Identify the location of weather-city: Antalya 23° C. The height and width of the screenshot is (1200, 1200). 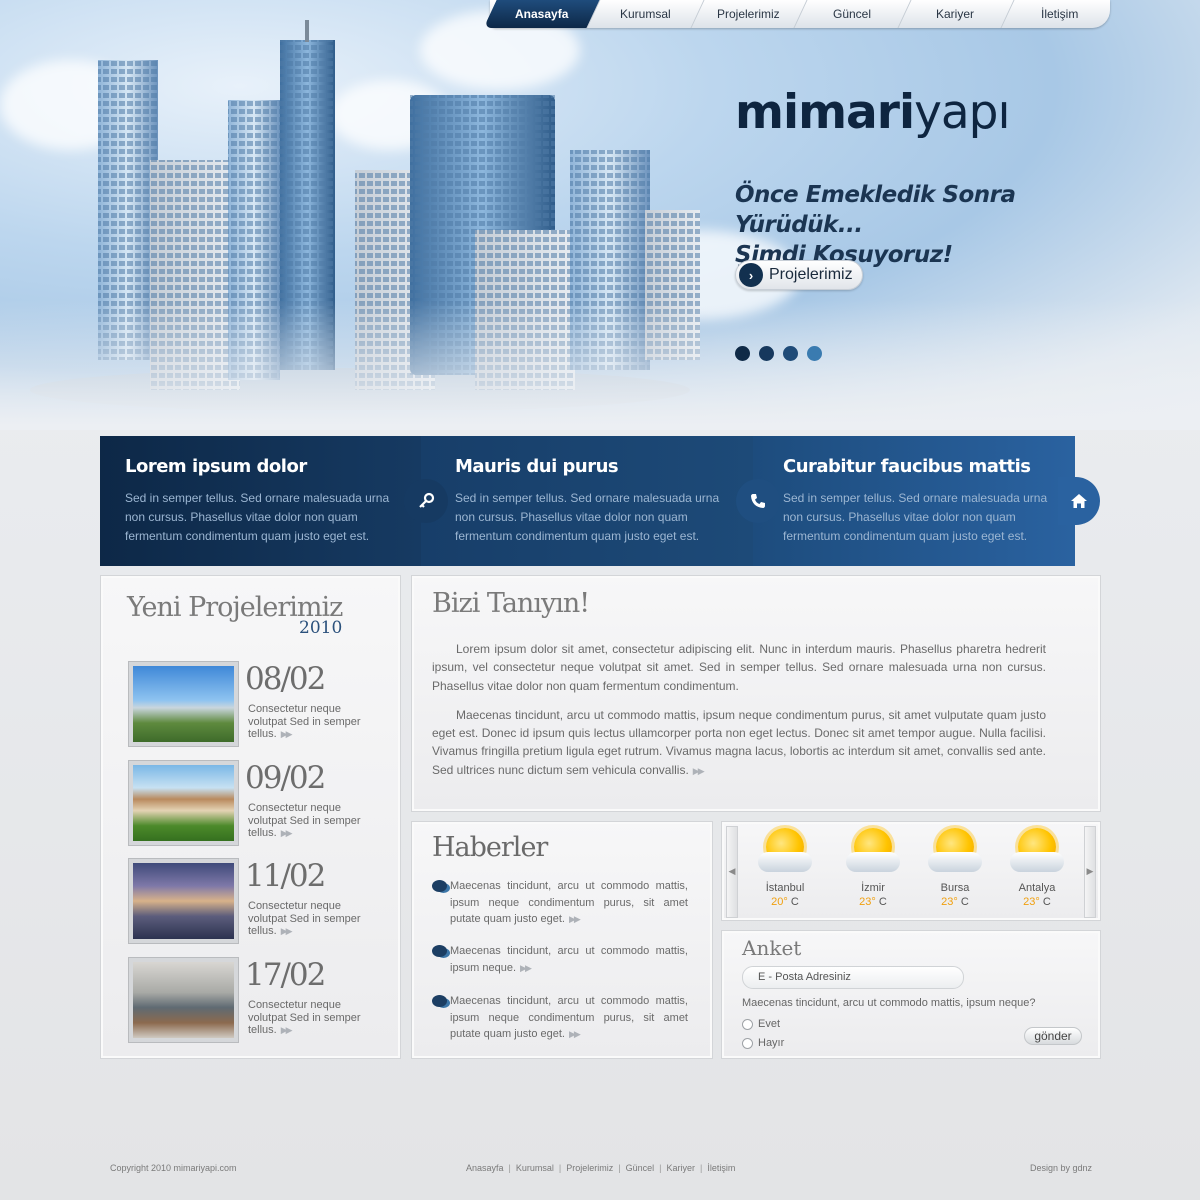
(1037, 867).